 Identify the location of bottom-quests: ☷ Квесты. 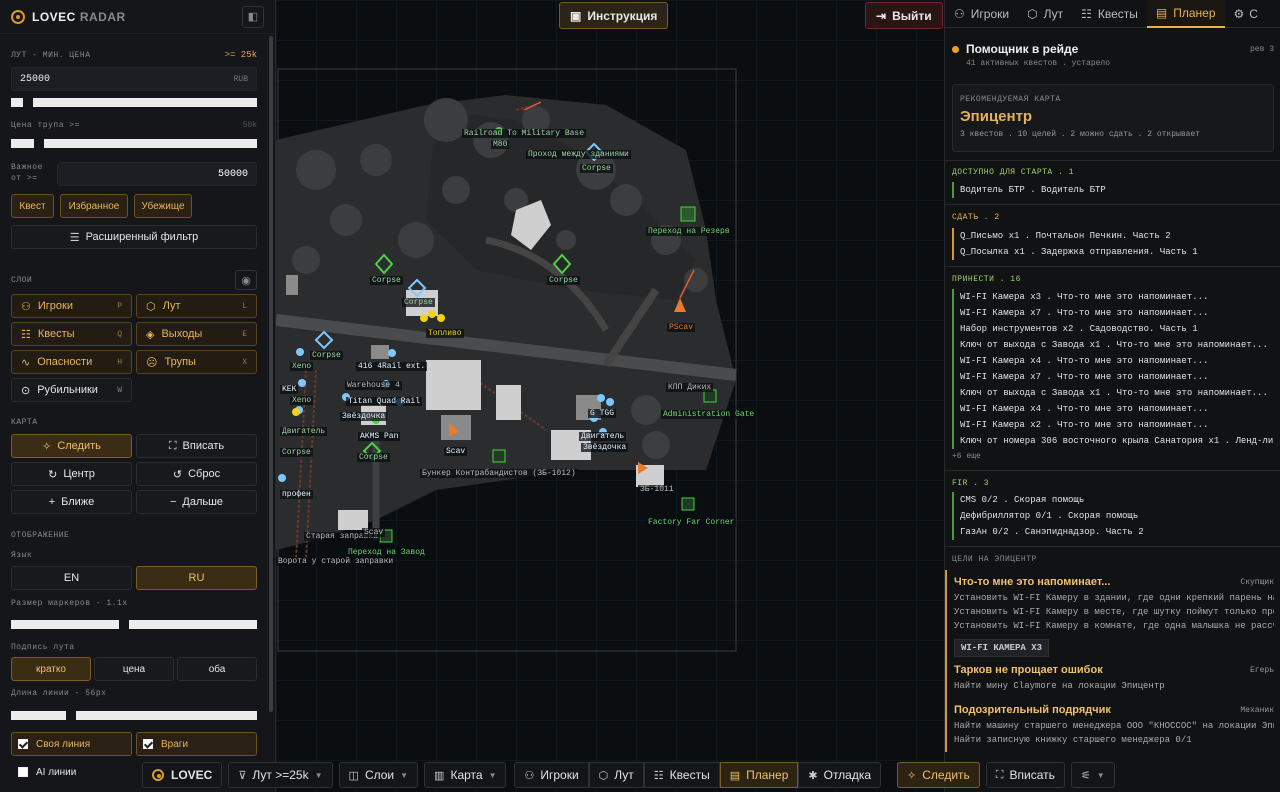
(681, 775).